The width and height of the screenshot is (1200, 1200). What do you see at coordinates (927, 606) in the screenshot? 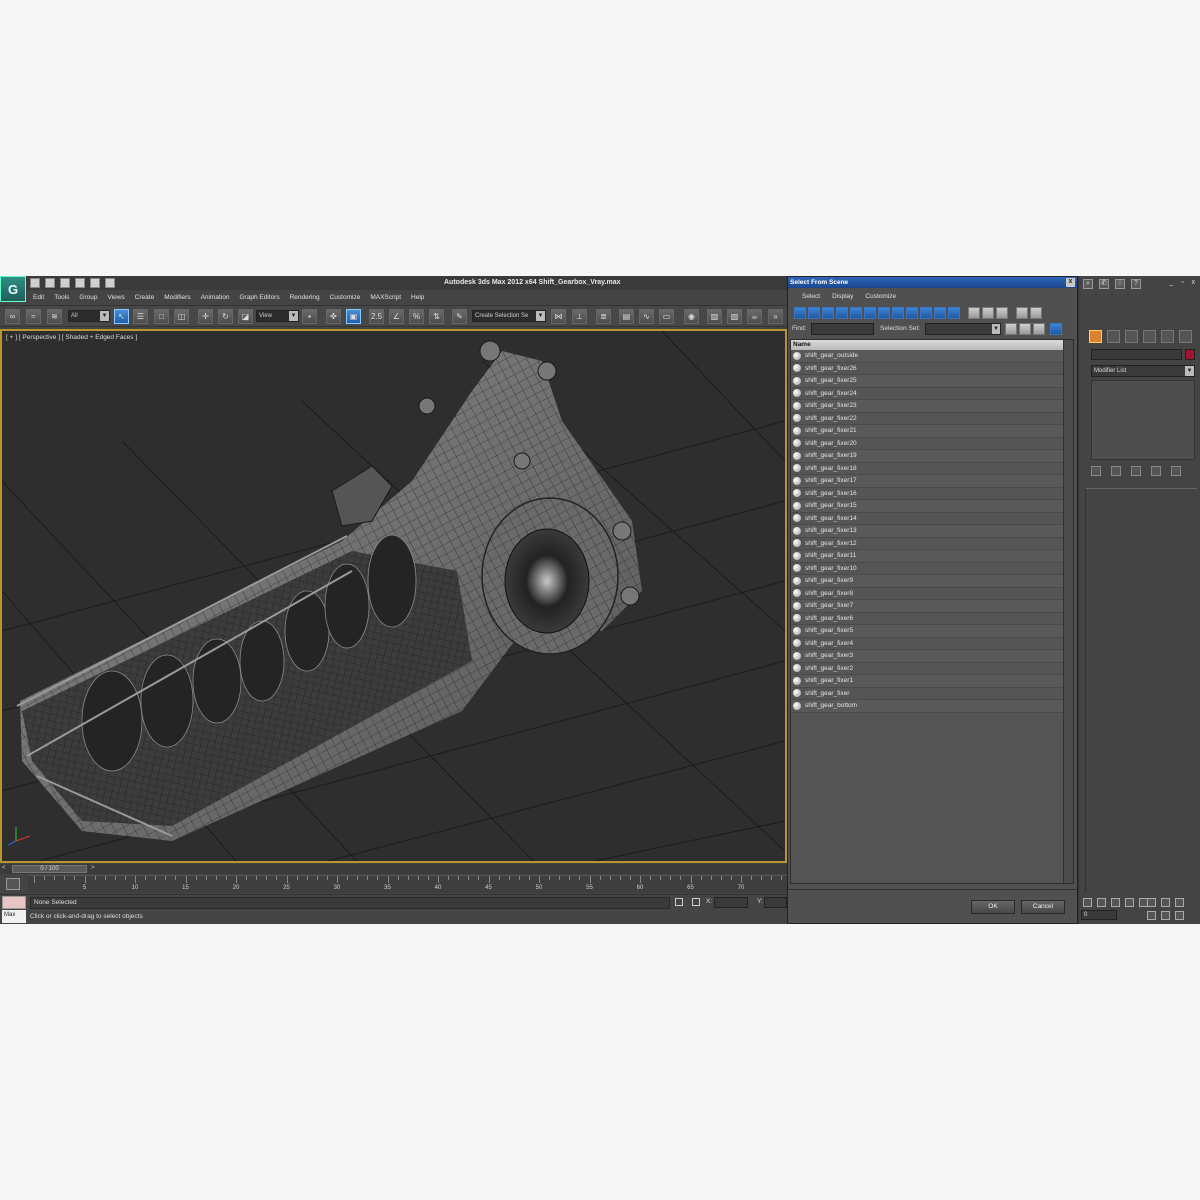
I see `list-item: shift_gear_fixer7` at bounding box center [927, 606].